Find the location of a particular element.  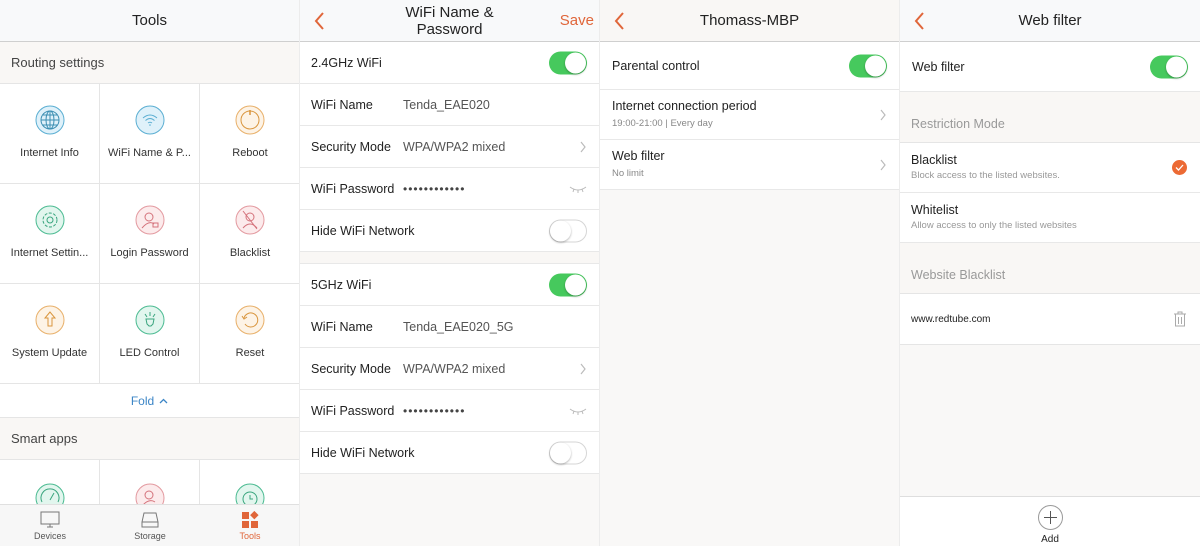

storage-icon is located at coordinates (150, 519).